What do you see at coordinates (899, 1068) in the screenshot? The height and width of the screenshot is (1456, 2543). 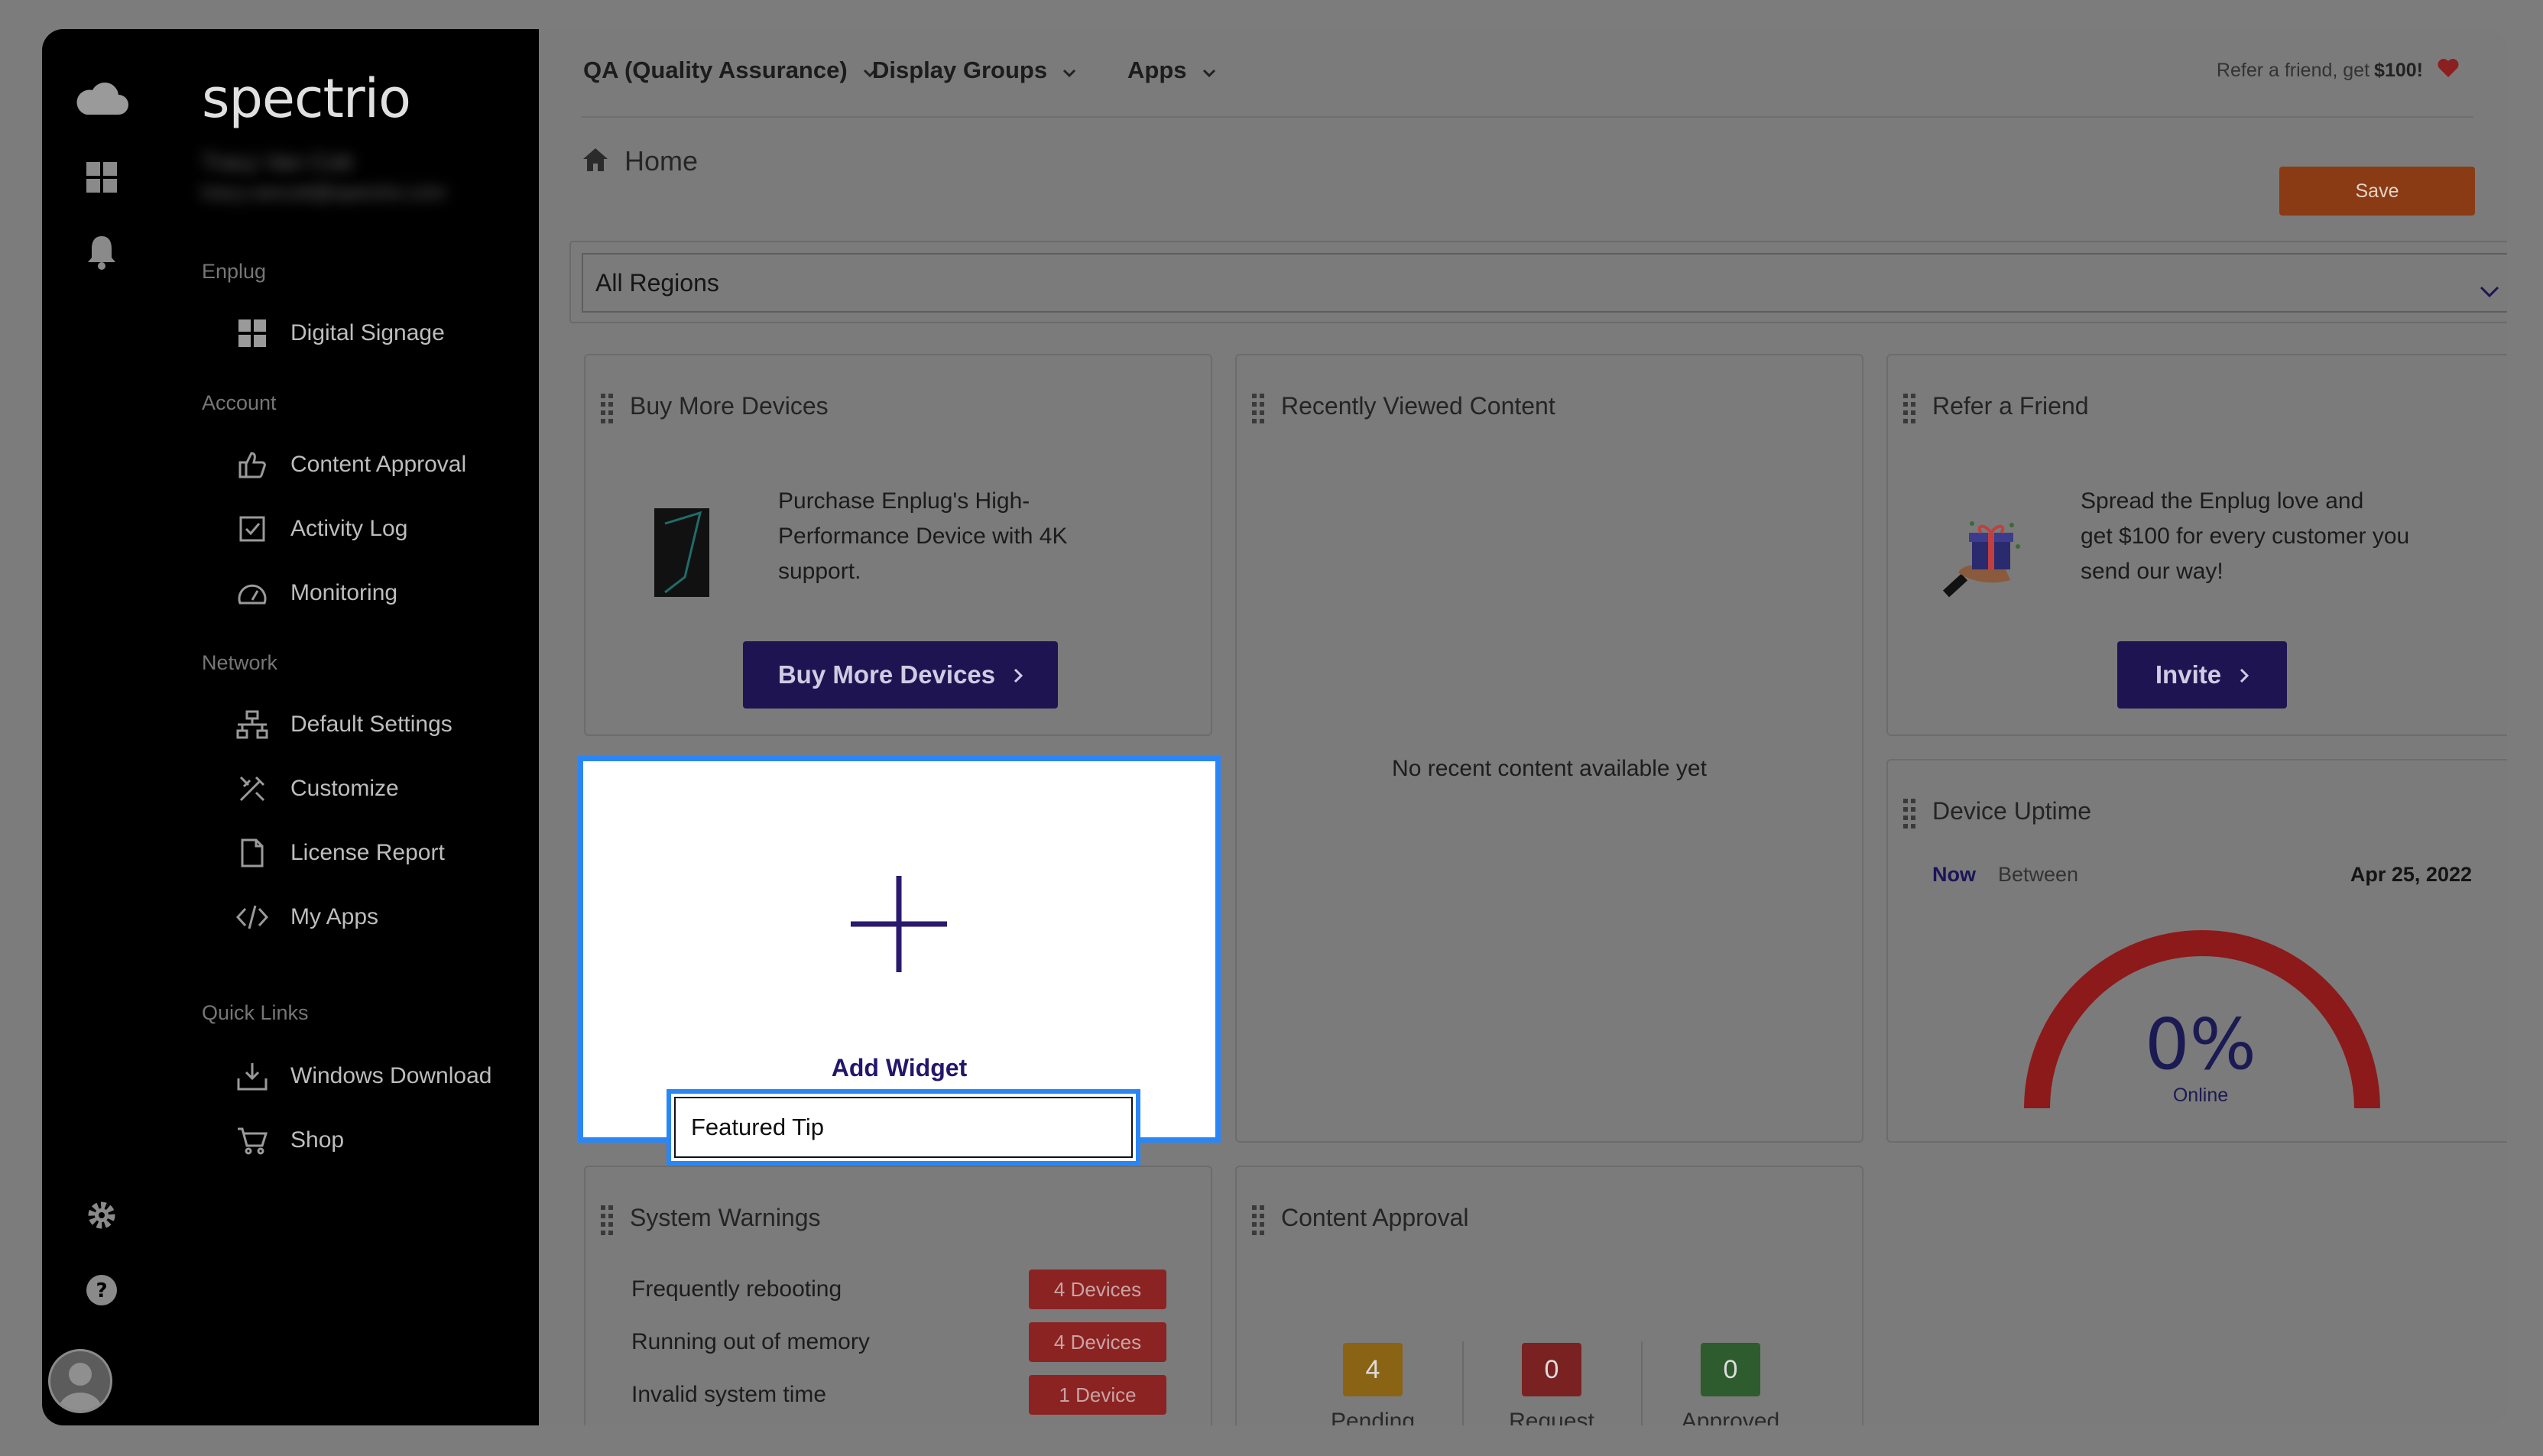 I see `add-widget-label: Add Widget` at bounding box center [899, 1068].